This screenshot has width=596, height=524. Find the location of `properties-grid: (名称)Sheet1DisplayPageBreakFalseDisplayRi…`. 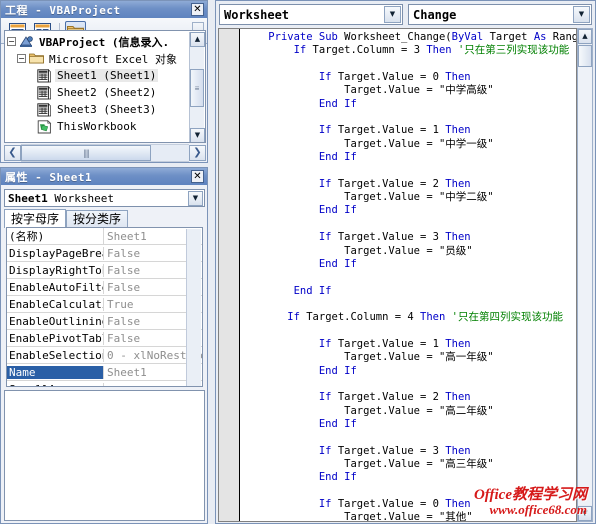

properties-grid: (名称)Sheet1DisplayPageBreakFalseDisplayRi… is located at coordinates (104, 307).